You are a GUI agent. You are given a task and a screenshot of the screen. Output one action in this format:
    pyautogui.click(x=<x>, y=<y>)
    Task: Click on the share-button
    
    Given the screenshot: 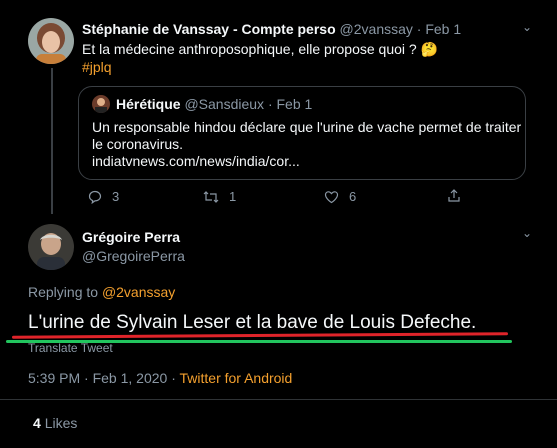 What is the action you would take?
    pyautogui.click(x=454, y=196)
    